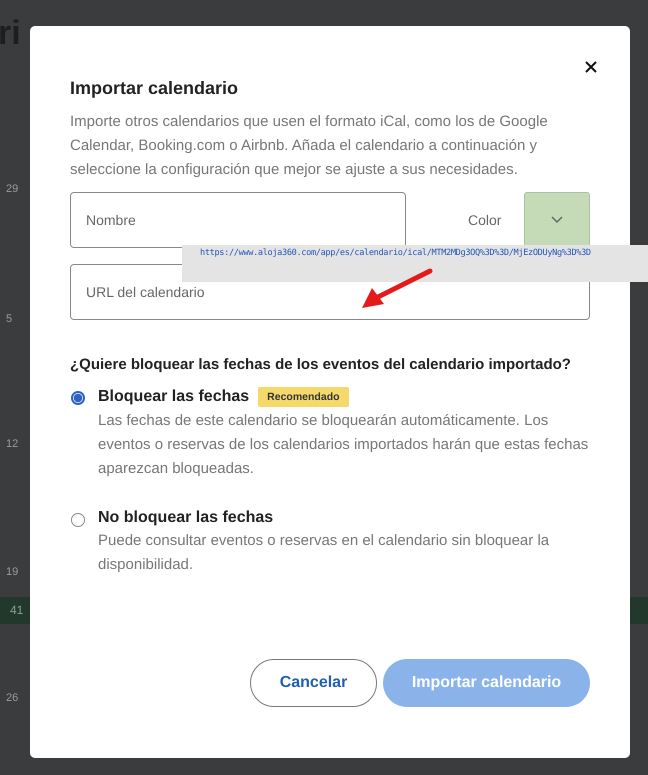 The image size is (648, 775). Describe the element at coordinates (303, 397) in the screenshot. I see `recommended-badge: Recomendado` at that location.